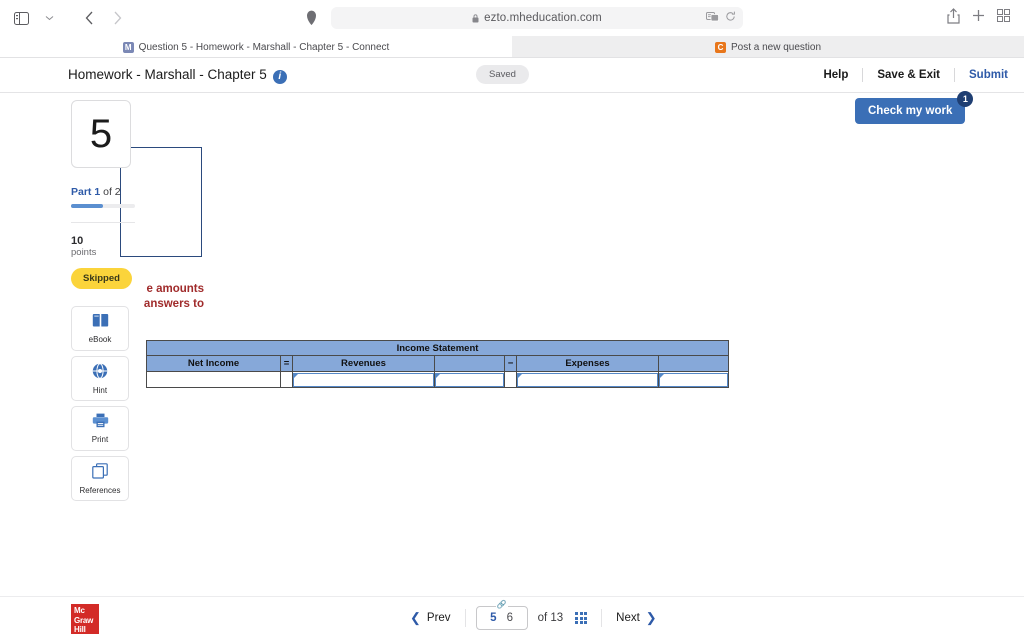 Image resolution: width=1024 pixels, height=640 pixels. I want to click on page-number-box: 5 6, so click(501, 618).